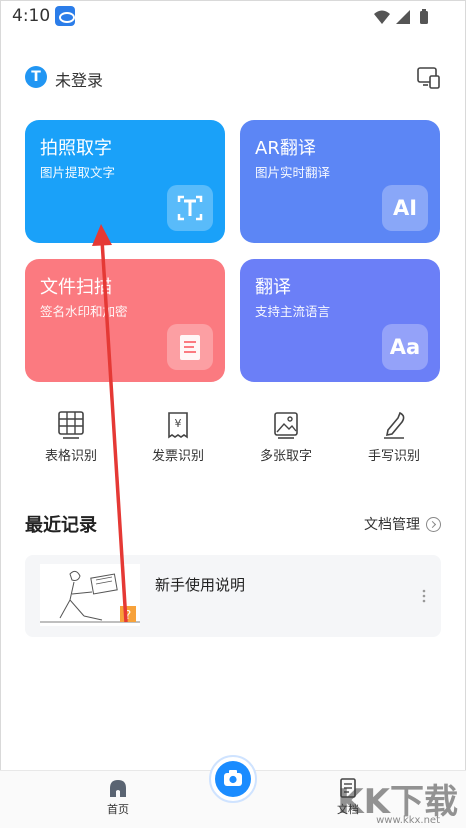  What do you see at coordinates (125, 181) in the screenshot?
I see `card-photo-text: 拍照取字 图片提取文字` at bounding box center [125, 181].